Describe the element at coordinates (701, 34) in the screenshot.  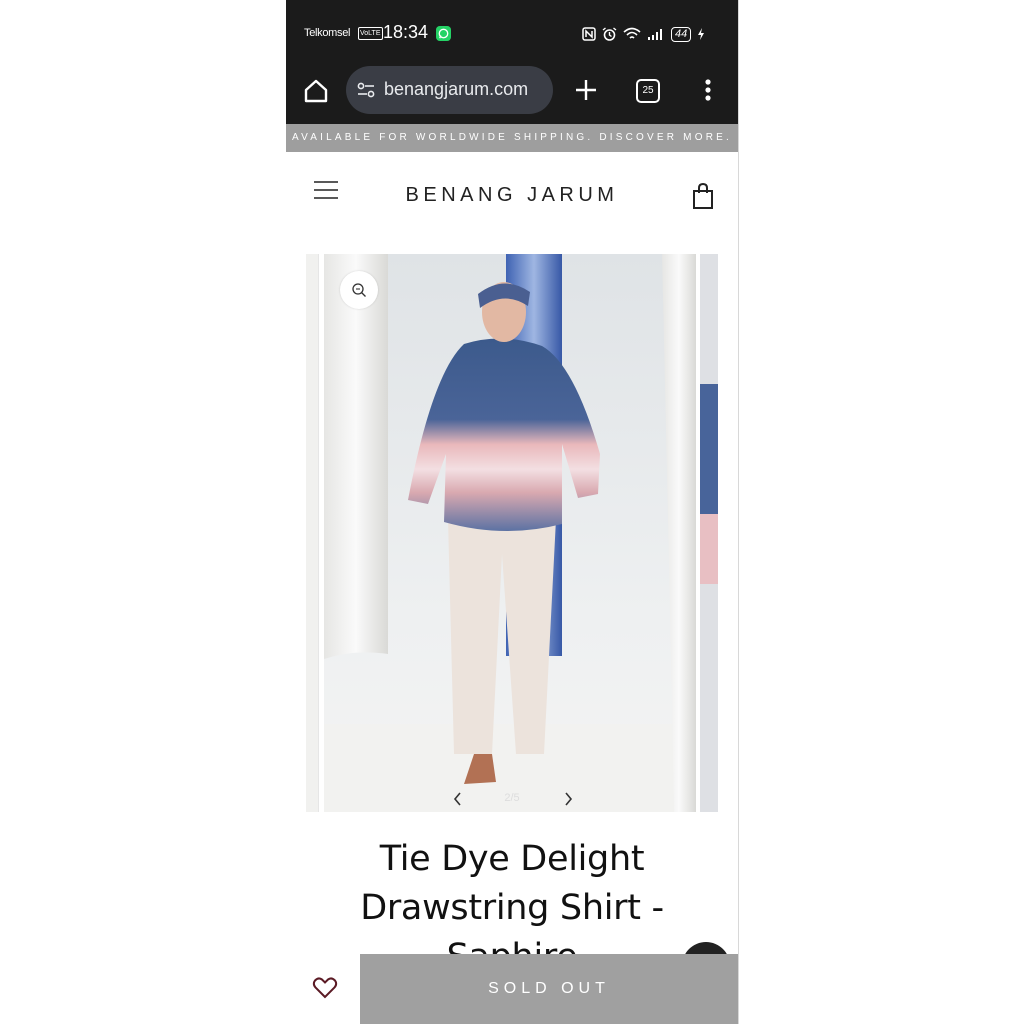
I see `charging-icon` at that location.